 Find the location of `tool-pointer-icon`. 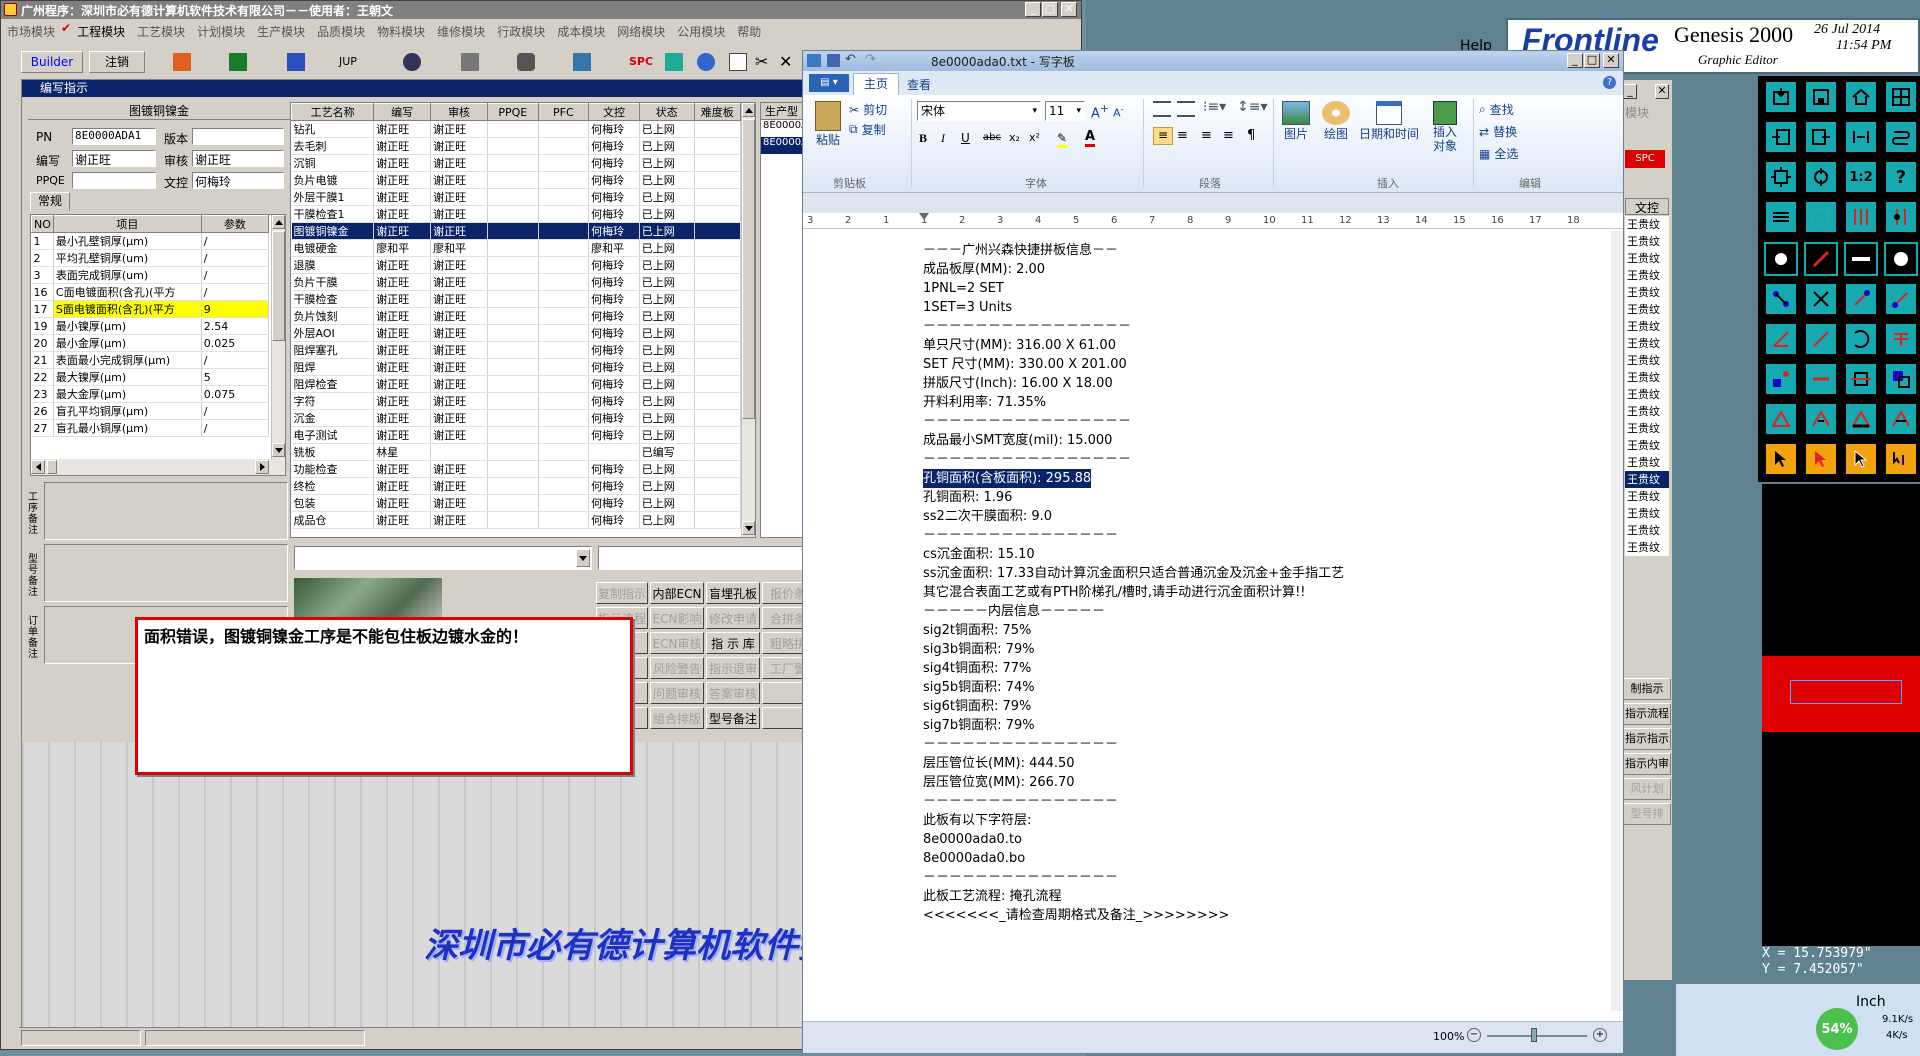

tool-pointer-icon is located at coordinates (1781, 459).